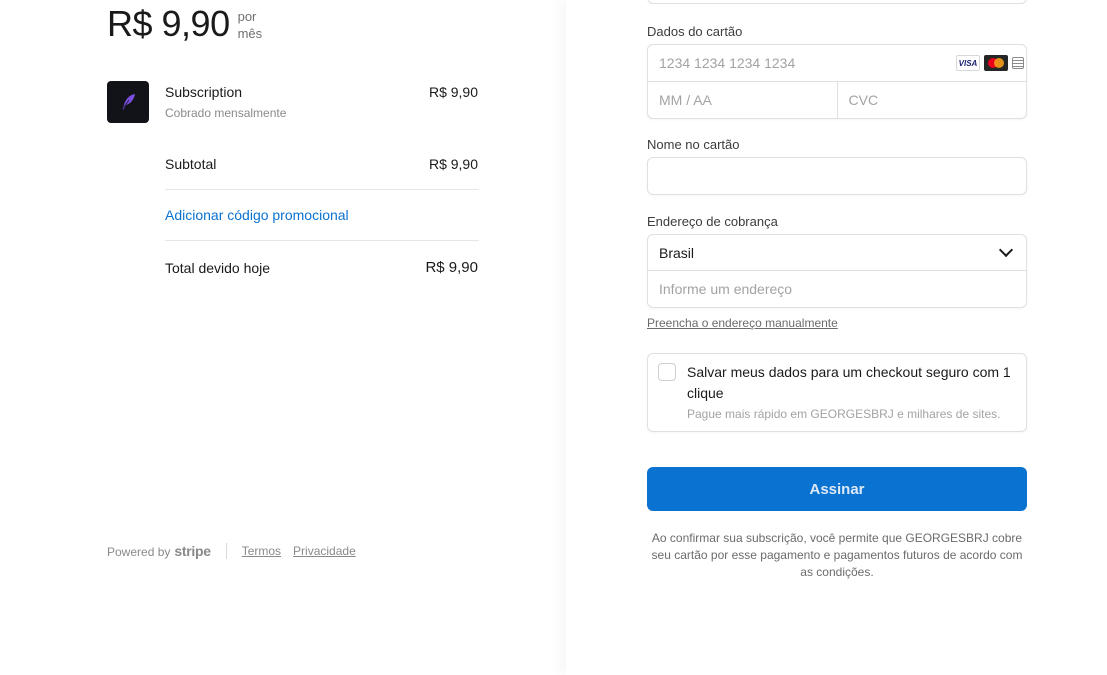 The width and height of the screenshot is (1107, 675). What do you see at coordinates (667, 372) in the screenshot?
I see `save-info-checkbox` at bounding box center [667, 372].